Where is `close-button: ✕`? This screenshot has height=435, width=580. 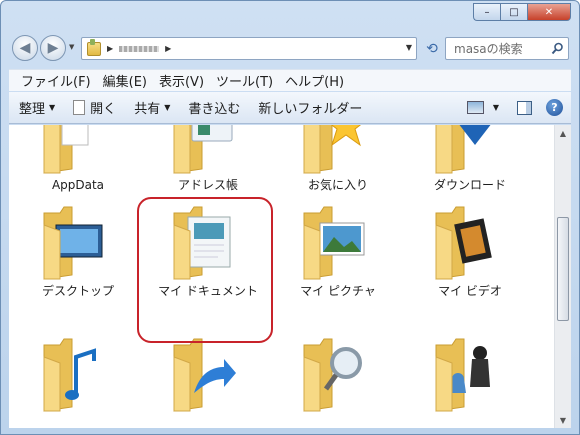
close-button: ✕ is located at coordinates (549, 12).